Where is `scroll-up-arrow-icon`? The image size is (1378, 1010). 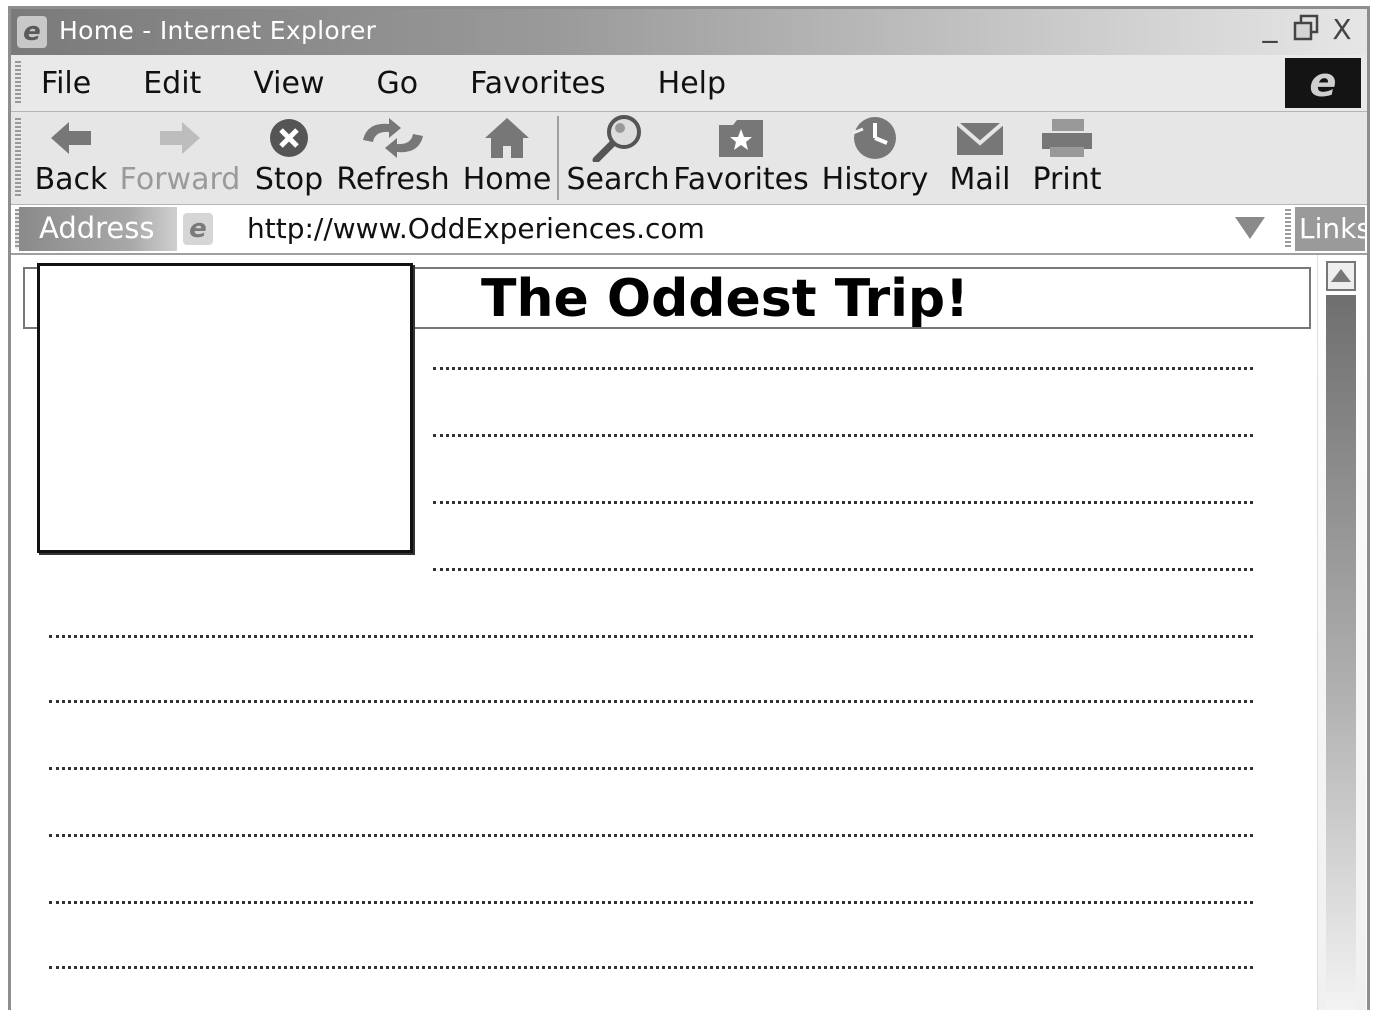
scroll-up-arrow-icon is located at coordinates (1341, 276).